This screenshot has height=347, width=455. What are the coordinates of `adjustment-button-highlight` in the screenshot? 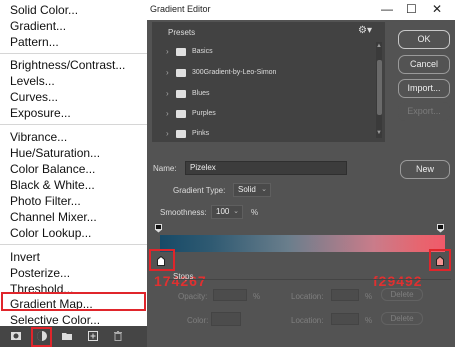 It's located at (41, 337).